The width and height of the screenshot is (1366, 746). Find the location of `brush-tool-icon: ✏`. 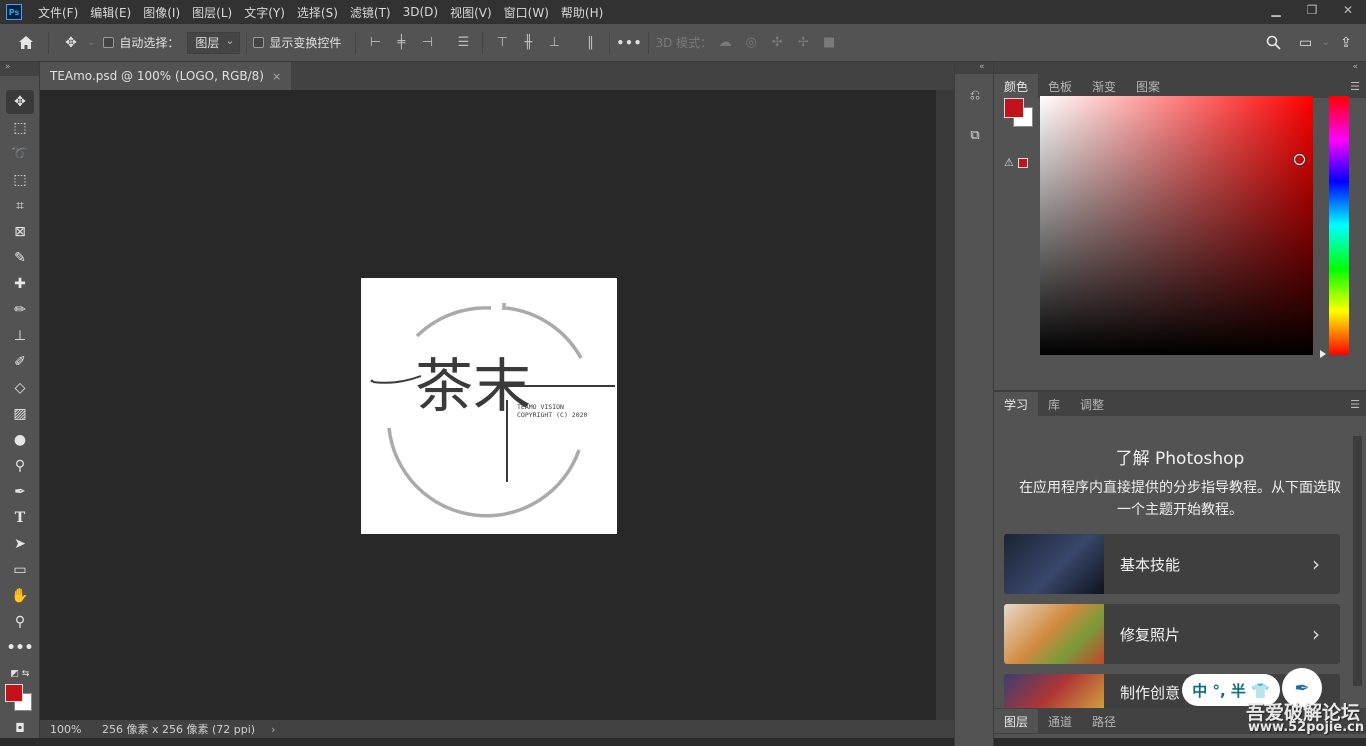

brush-tool-icon: ✏ is located at coordinates (20, 310).